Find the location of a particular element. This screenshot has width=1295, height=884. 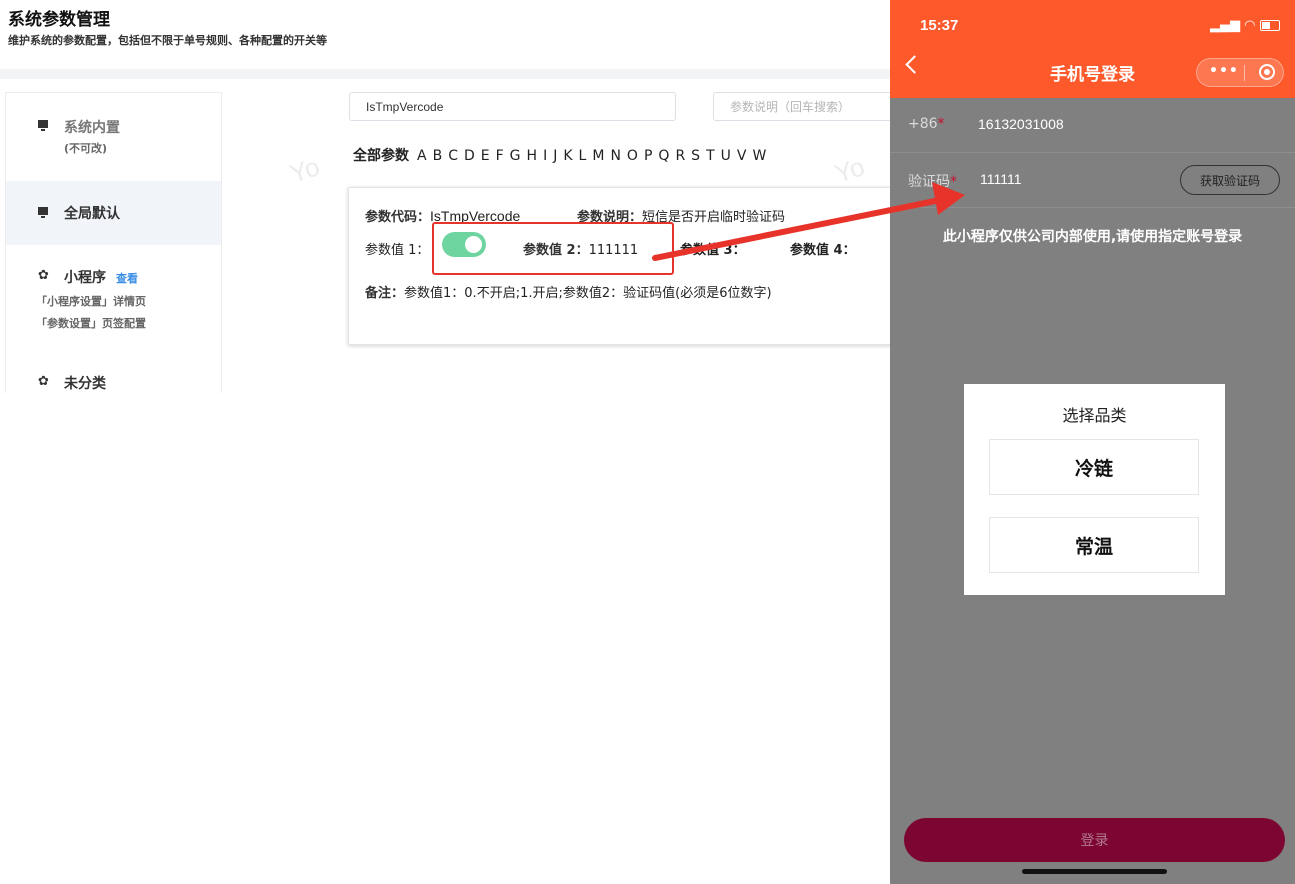

filter-letter: C is located at coordinates (453, 156).